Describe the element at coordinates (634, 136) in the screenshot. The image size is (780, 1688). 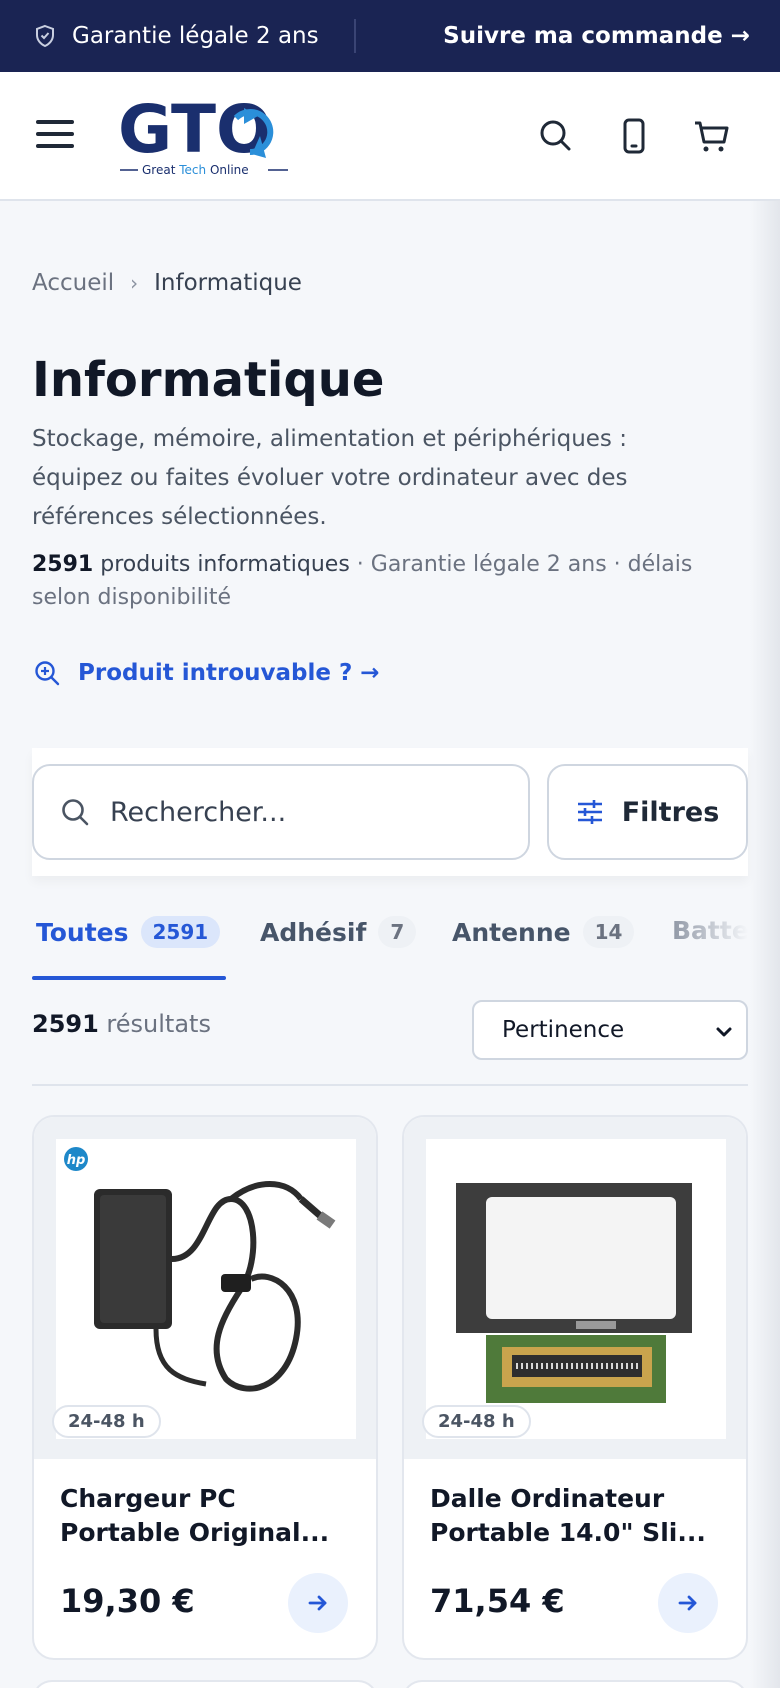
I see `phone-icon` at that location.